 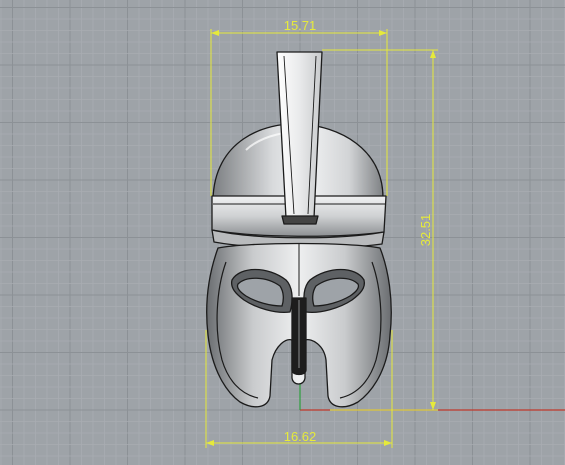 I want to click on dimension-top-width-label: 15.71, so click(x=300, y=25).